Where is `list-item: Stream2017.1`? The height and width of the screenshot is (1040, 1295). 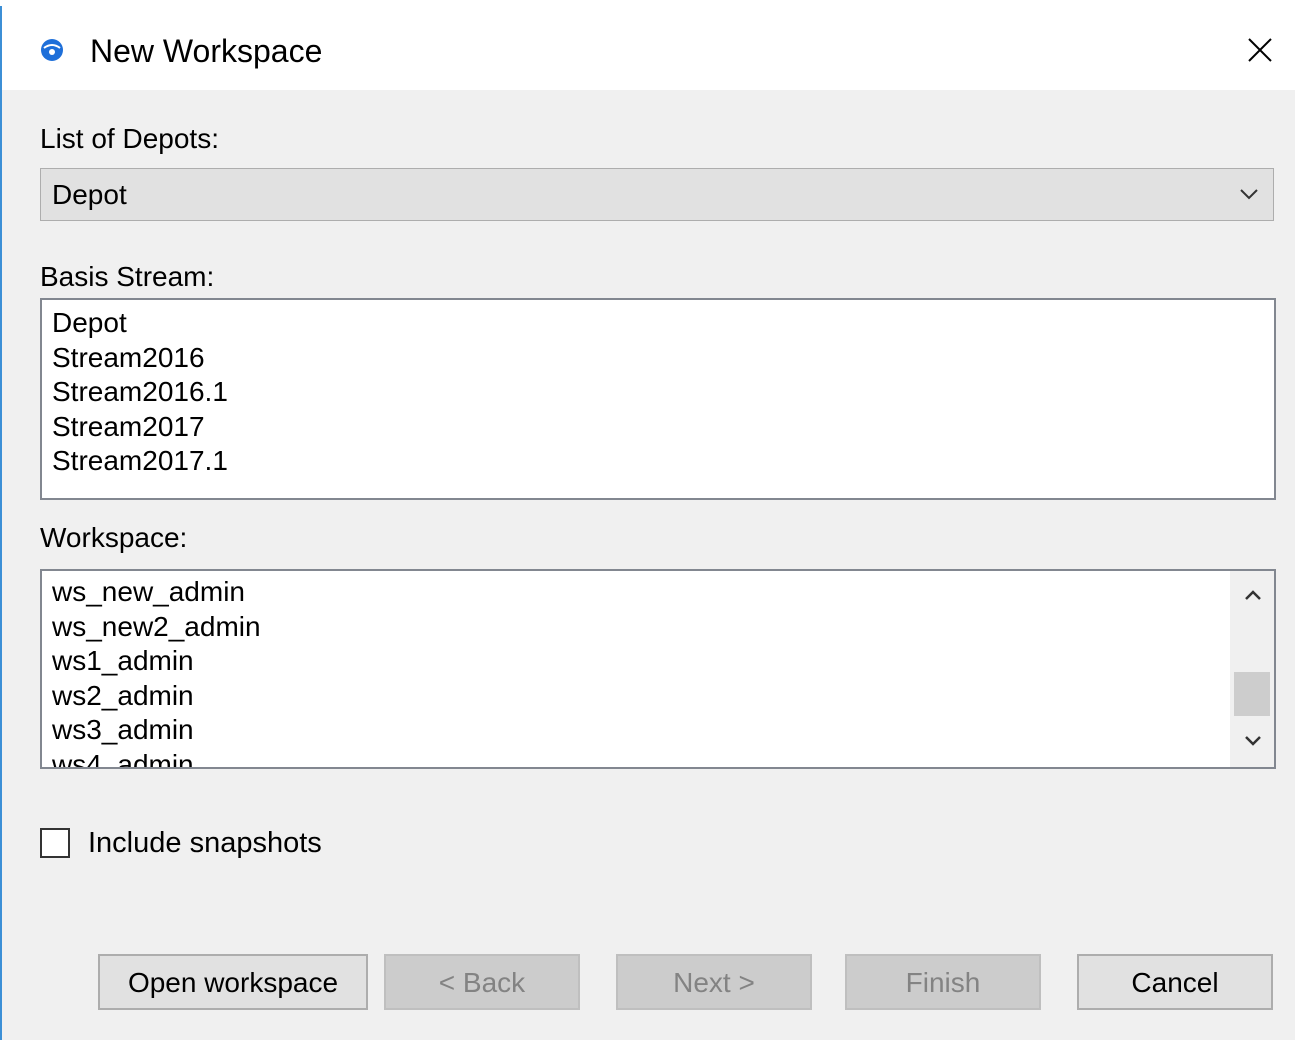
list-item: Stream2017.1 is located at coordinates (658, 461).